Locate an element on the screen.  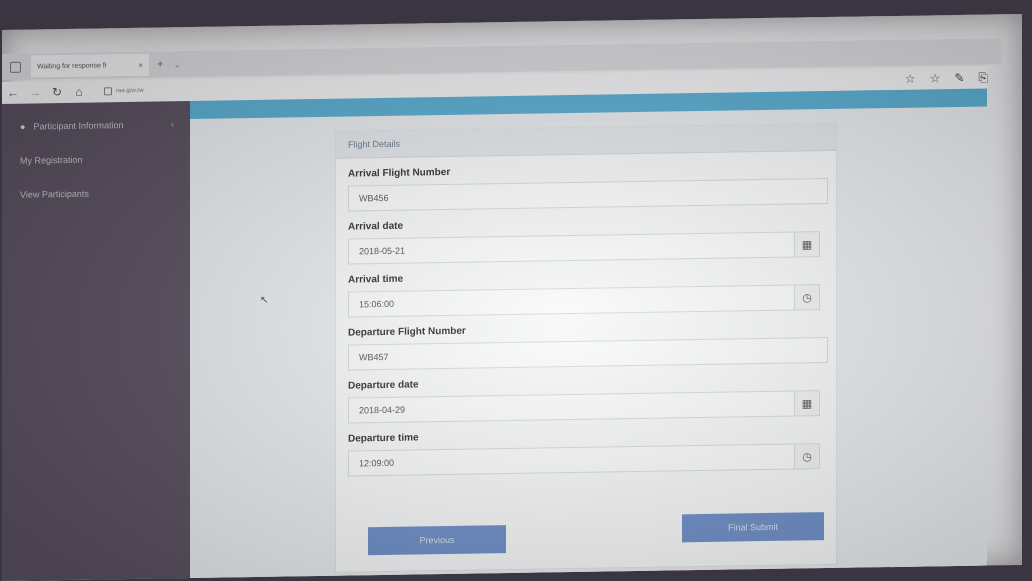
field-label: Departure date is located at coordinates (383, 385).